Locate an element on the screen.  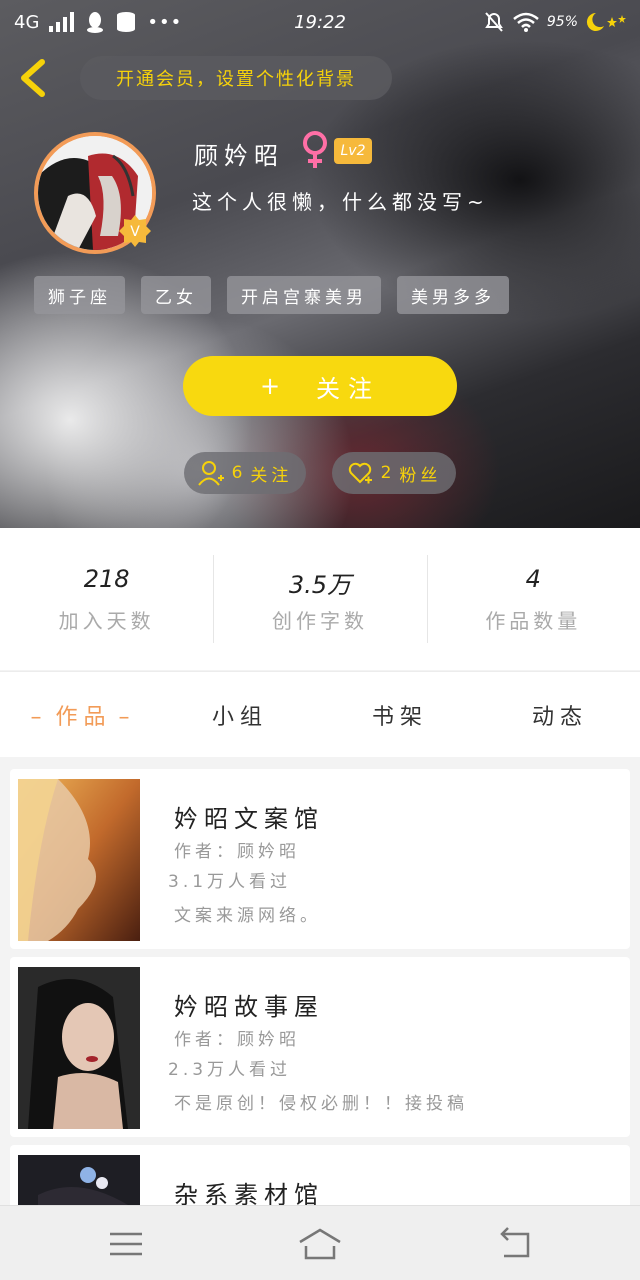
female-icon is located at coordinates (315, 149).